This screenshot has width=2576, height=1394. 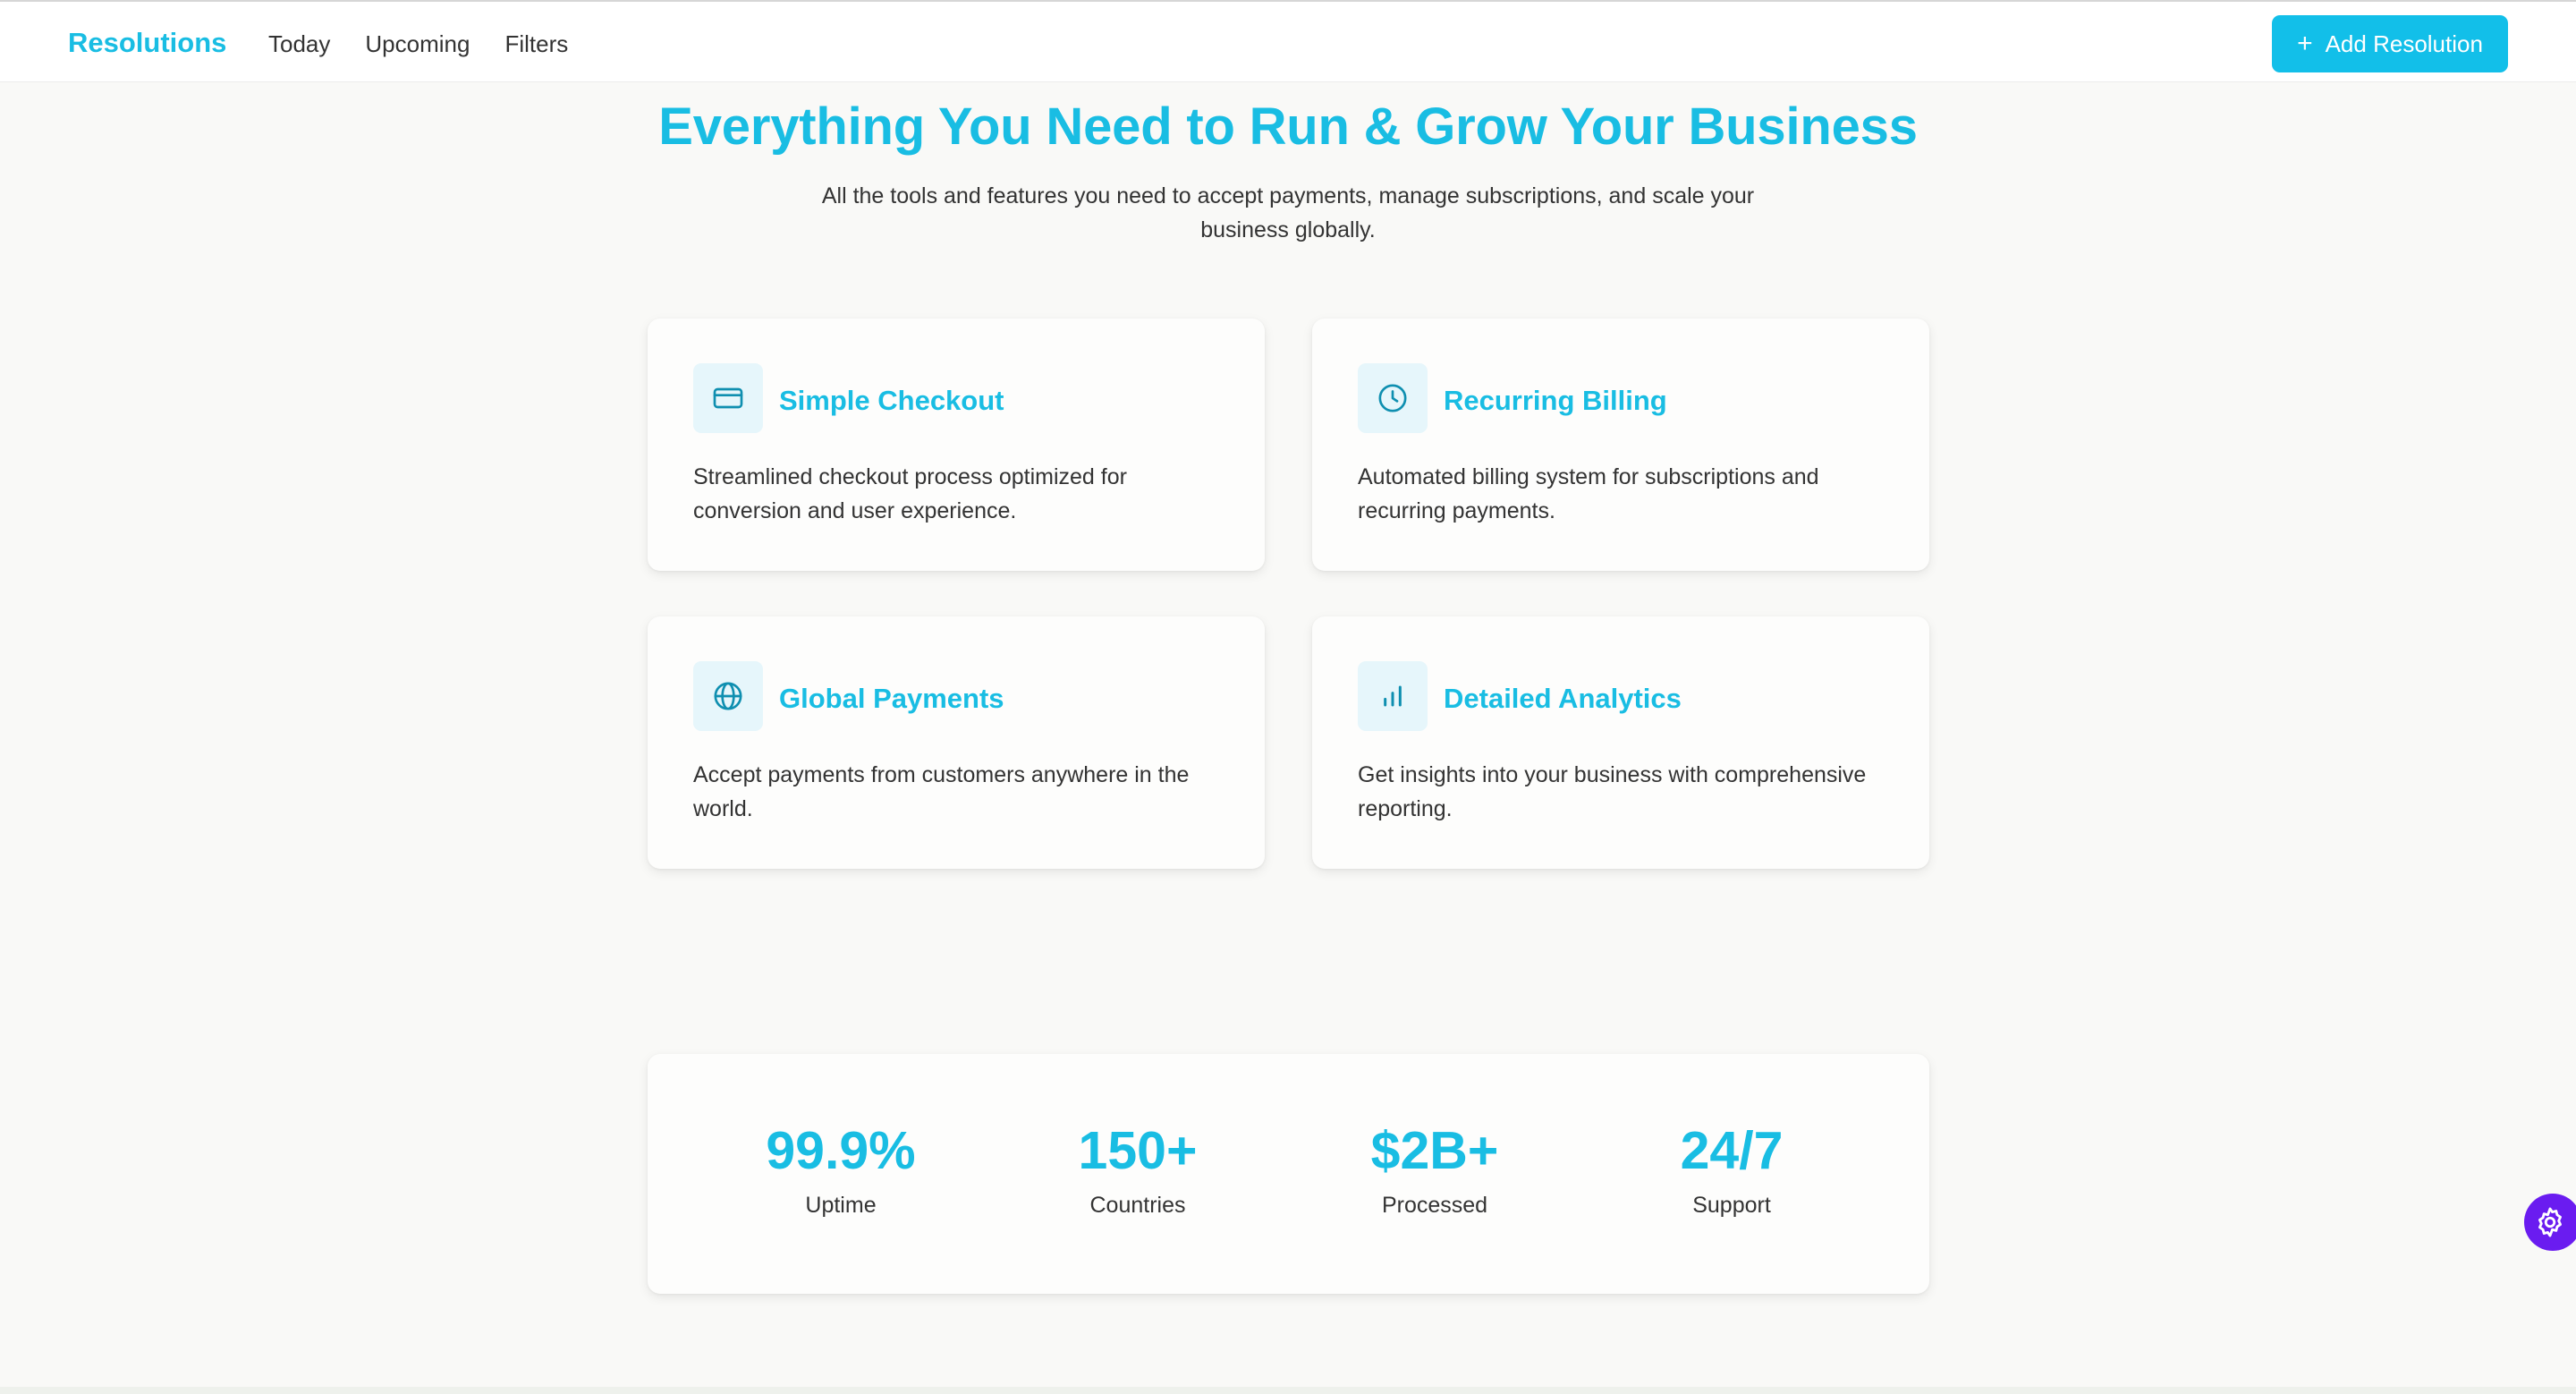 What do you see at coordinates (1138, 1151) in the screenshot?
I see `stat-value: 150+` at bounding box center [1138, 1151].